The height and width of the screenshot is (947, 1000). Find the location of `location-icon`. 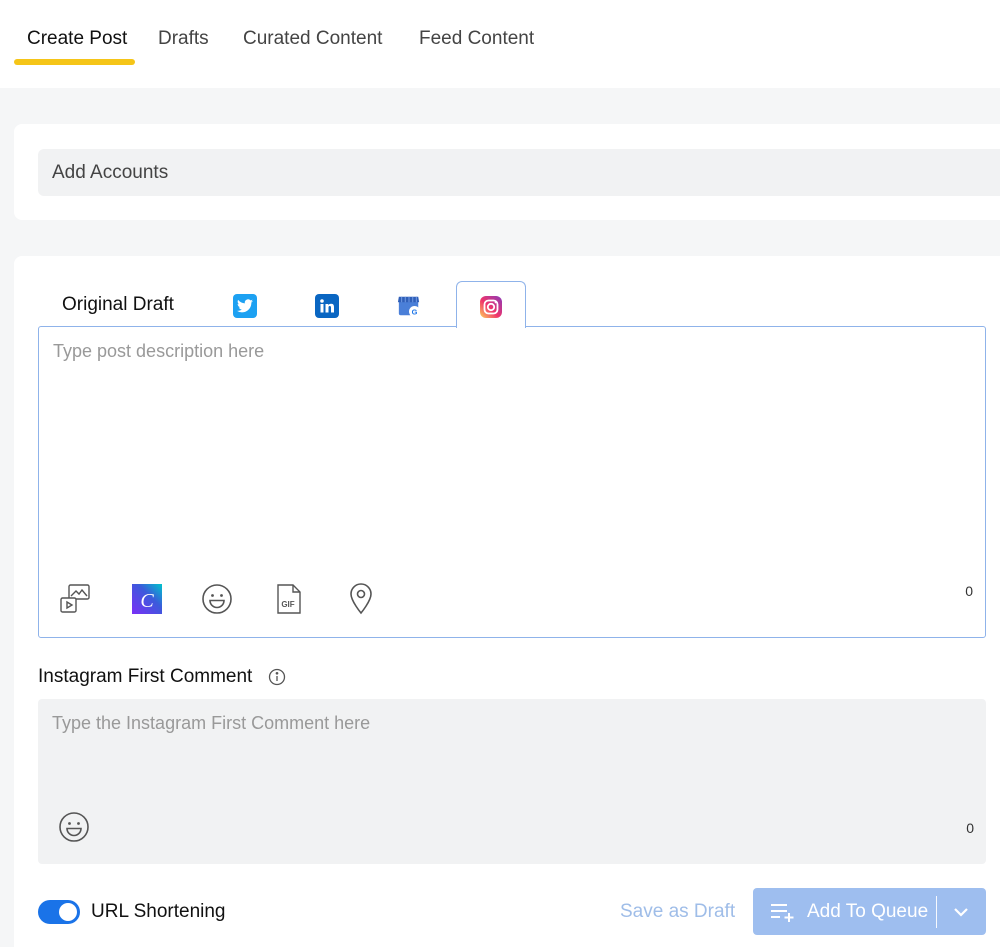

location-icon is located at coordinates (361, 599).